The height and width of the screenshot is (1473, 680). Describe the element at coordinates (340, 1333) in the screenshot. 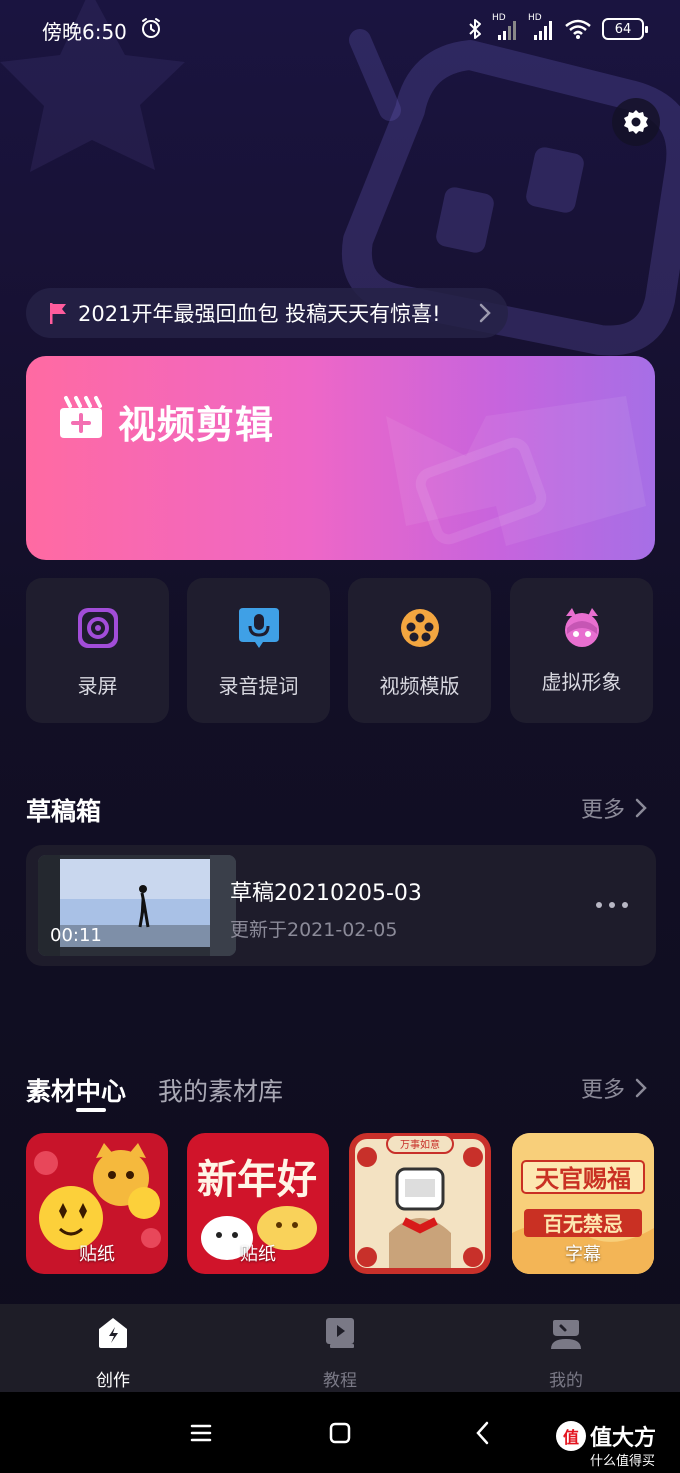

I see `tutorial-book-icon` at that location.